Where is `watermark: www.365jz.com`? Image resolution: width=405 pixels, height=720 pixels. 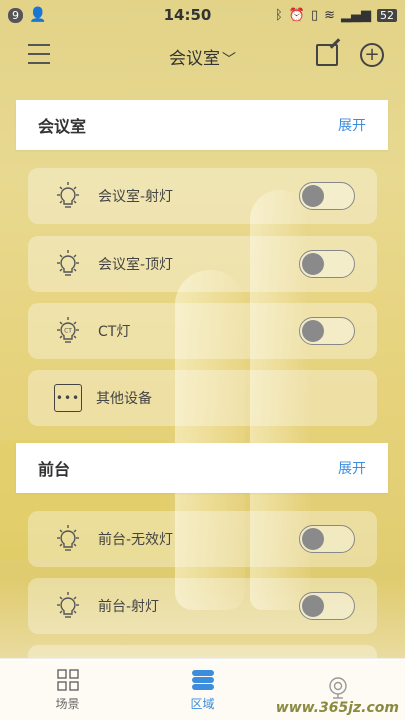 watermark: www.365jz.com is located at coordinates (337, 708).